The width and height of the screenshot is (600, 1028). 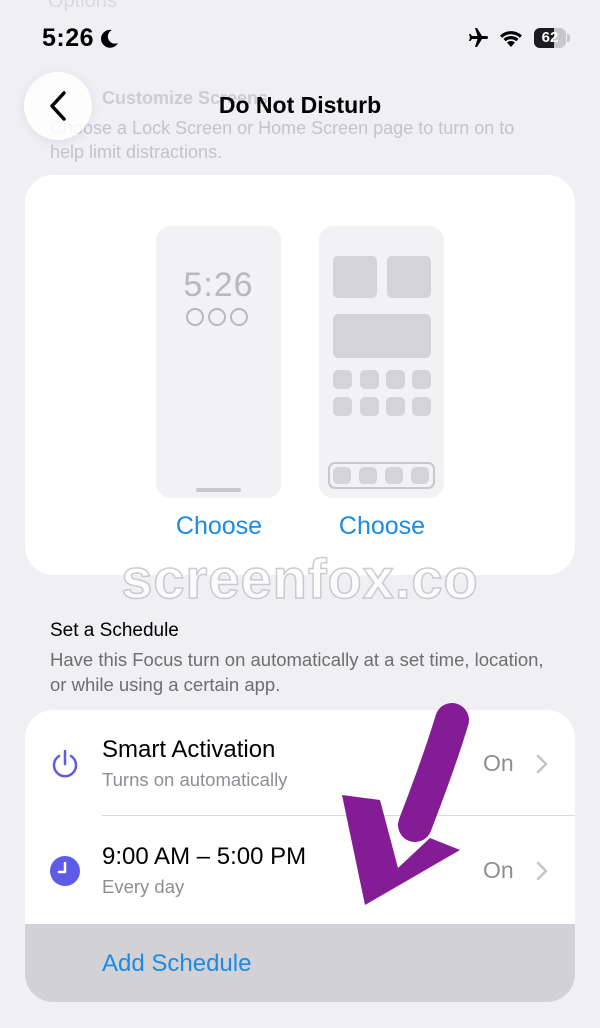 What do you see at coordinates (65, 763) in the screenshot?
I see `power-icon` at bounding box center [65, 763].